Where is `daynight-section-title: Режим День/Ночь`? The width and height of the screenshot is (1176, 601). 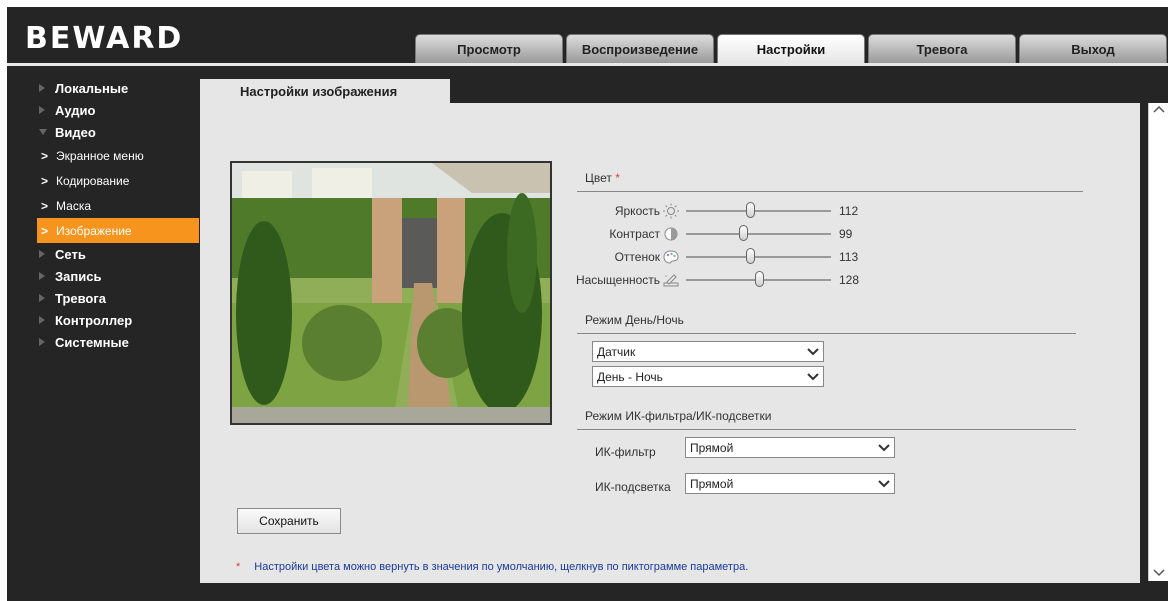 daynight-section-title: Режим День/Ночь is located at coordinates (634, 320).